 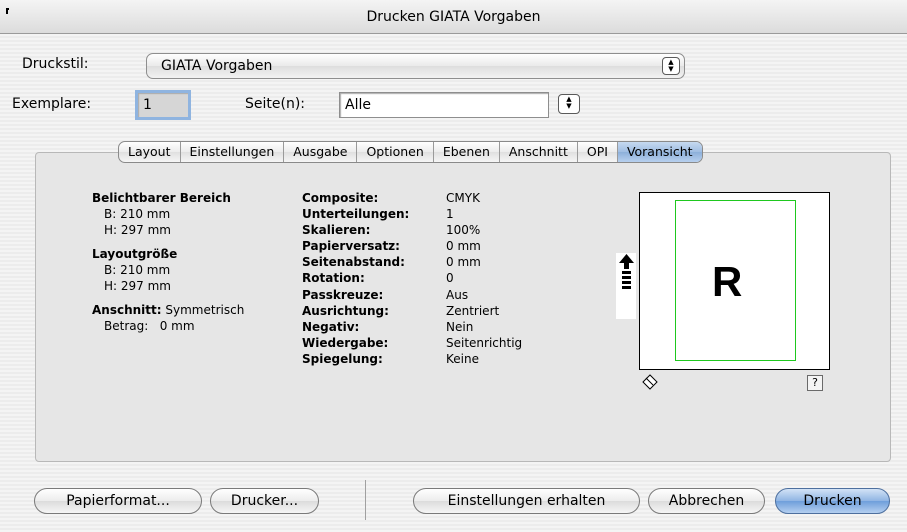 What do you see at coordinates (345, 342) in the screenshot?
I see `setting-label: Wiedergabe:` at bounding box center [345, 342].